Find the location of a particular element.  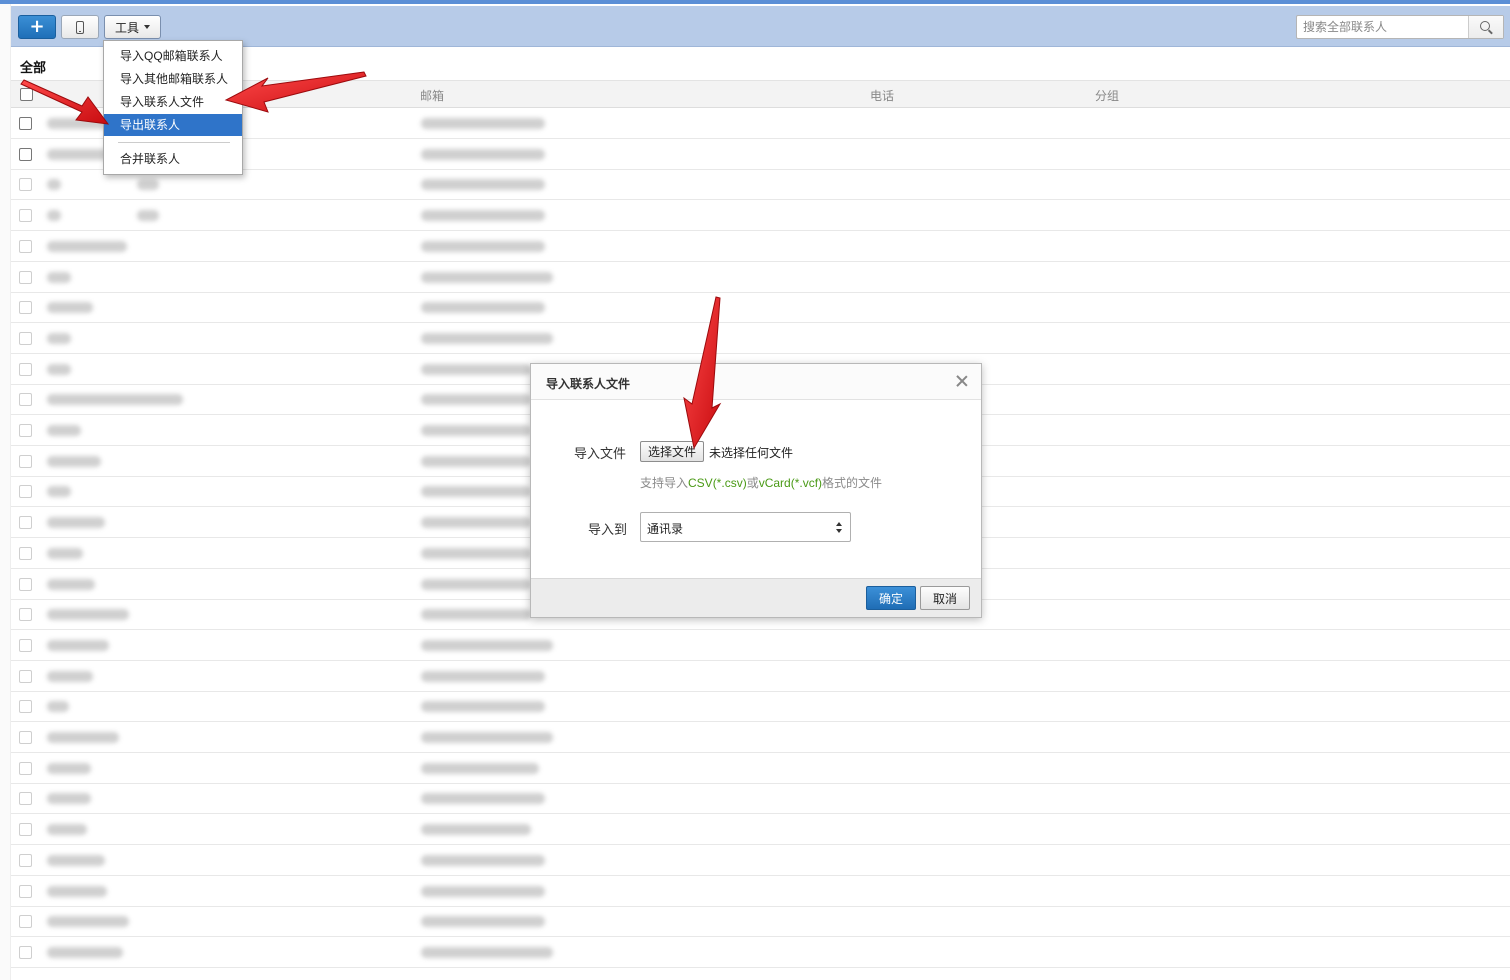

file-label: 导入文件 is located at coordinates (600, 453).